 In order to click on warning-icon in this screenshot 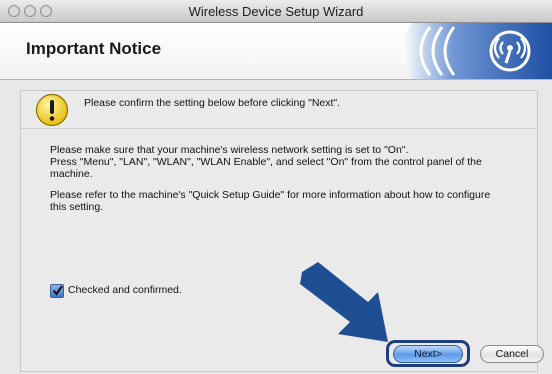, I will do `click(52, 110)`.